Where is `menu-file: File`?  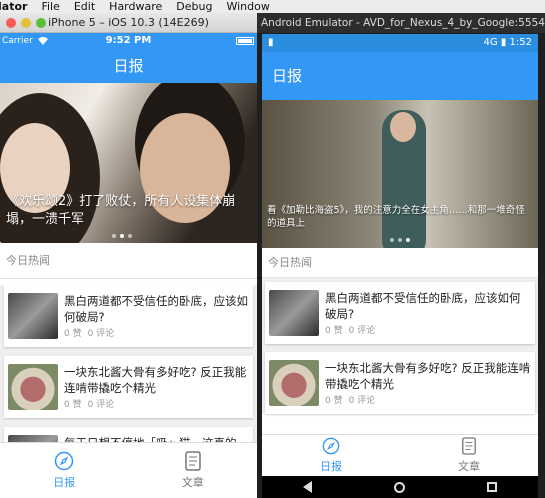
menu-file: File is located at coordinates (50, 6).